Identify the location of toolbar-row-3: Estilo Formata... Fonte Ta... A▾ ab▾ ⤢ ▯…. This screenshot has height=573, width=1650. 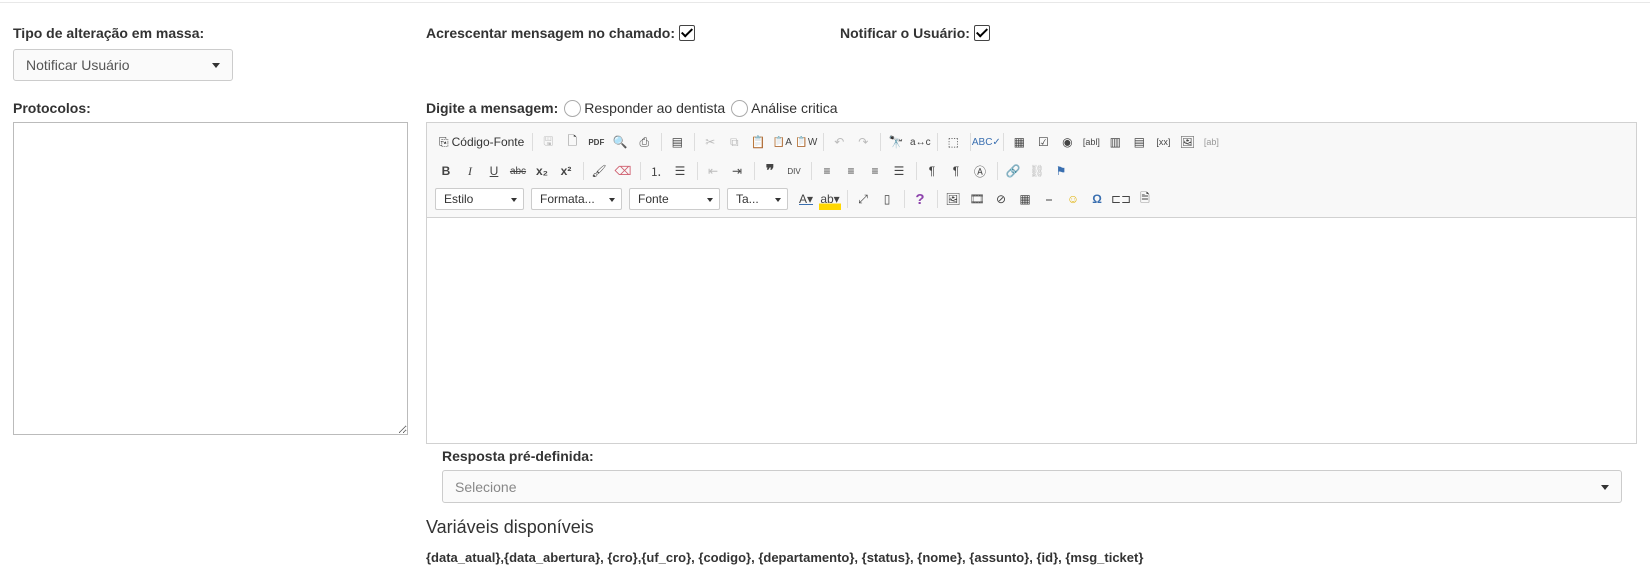
(796, 199).